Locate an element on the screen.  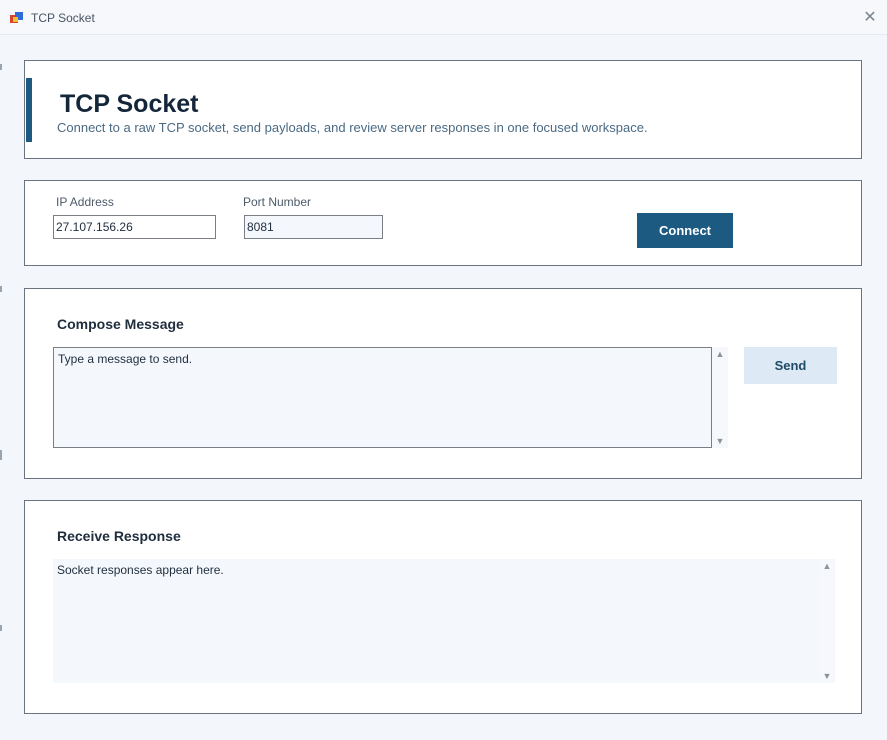
message-scrollbar: ▲ ▼ is located at coordinates (720, 397).